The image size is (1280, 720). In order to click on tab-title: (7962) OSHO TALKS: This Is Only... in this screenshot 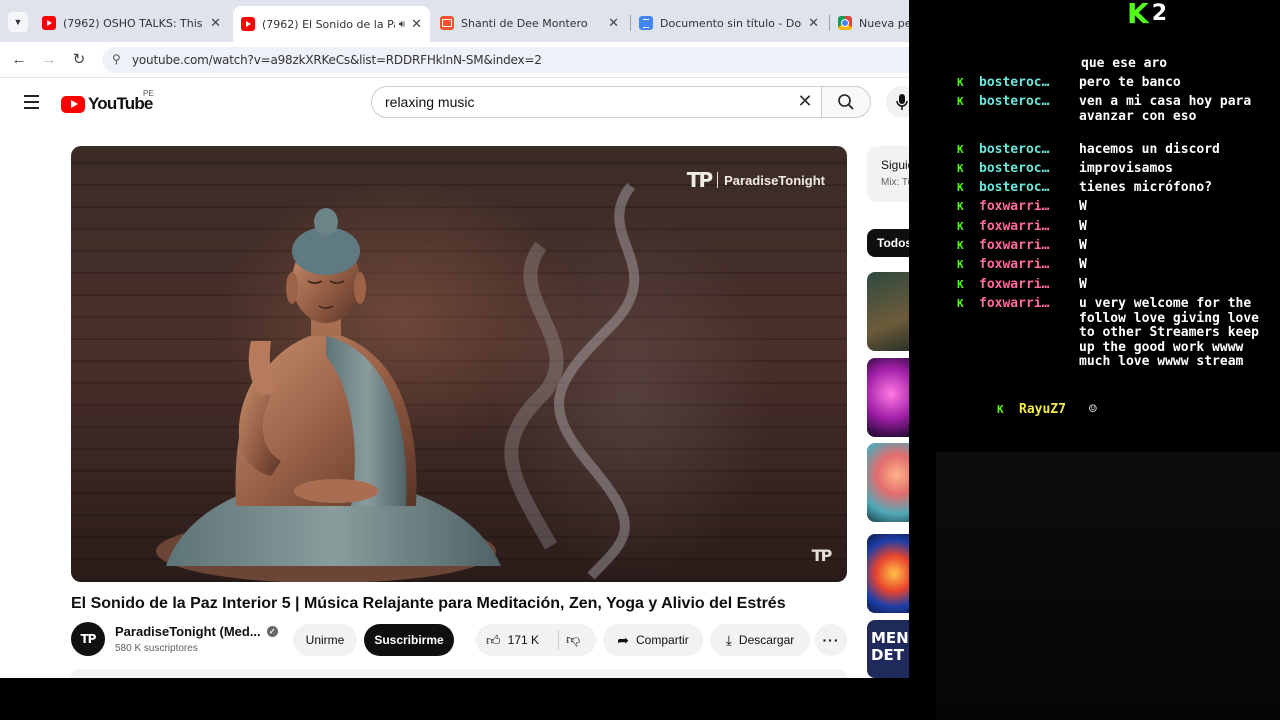, I will do `click(133, 23)`.